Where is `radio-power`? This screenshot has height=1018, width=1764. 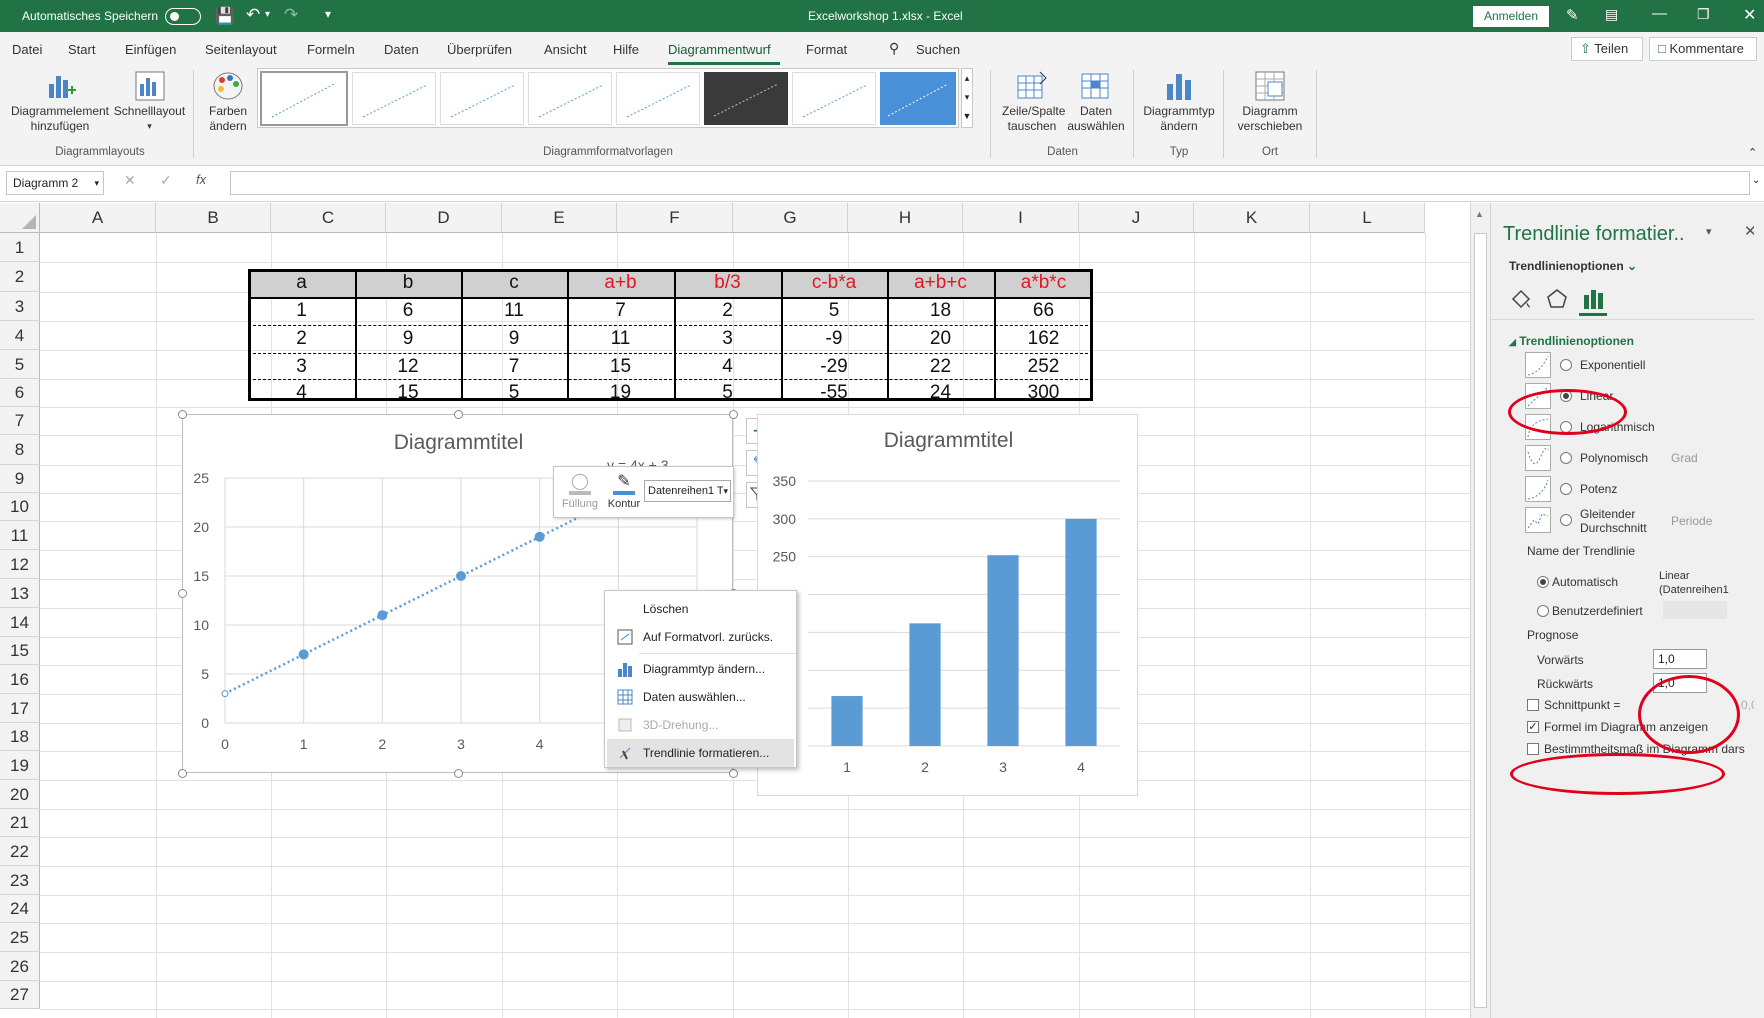
radio-power is located at coordinates (1566, 489).